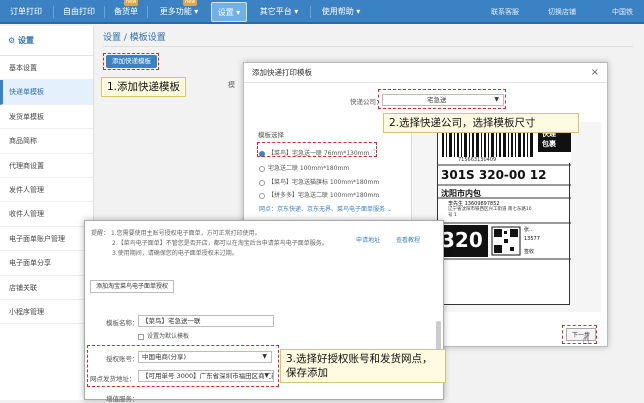  What do you see at coordinates (481, 123) in the screenshot?
I see `step2-callout: 2.选择快递公司，选择模板尺寸` at bounding box center [481, 123].